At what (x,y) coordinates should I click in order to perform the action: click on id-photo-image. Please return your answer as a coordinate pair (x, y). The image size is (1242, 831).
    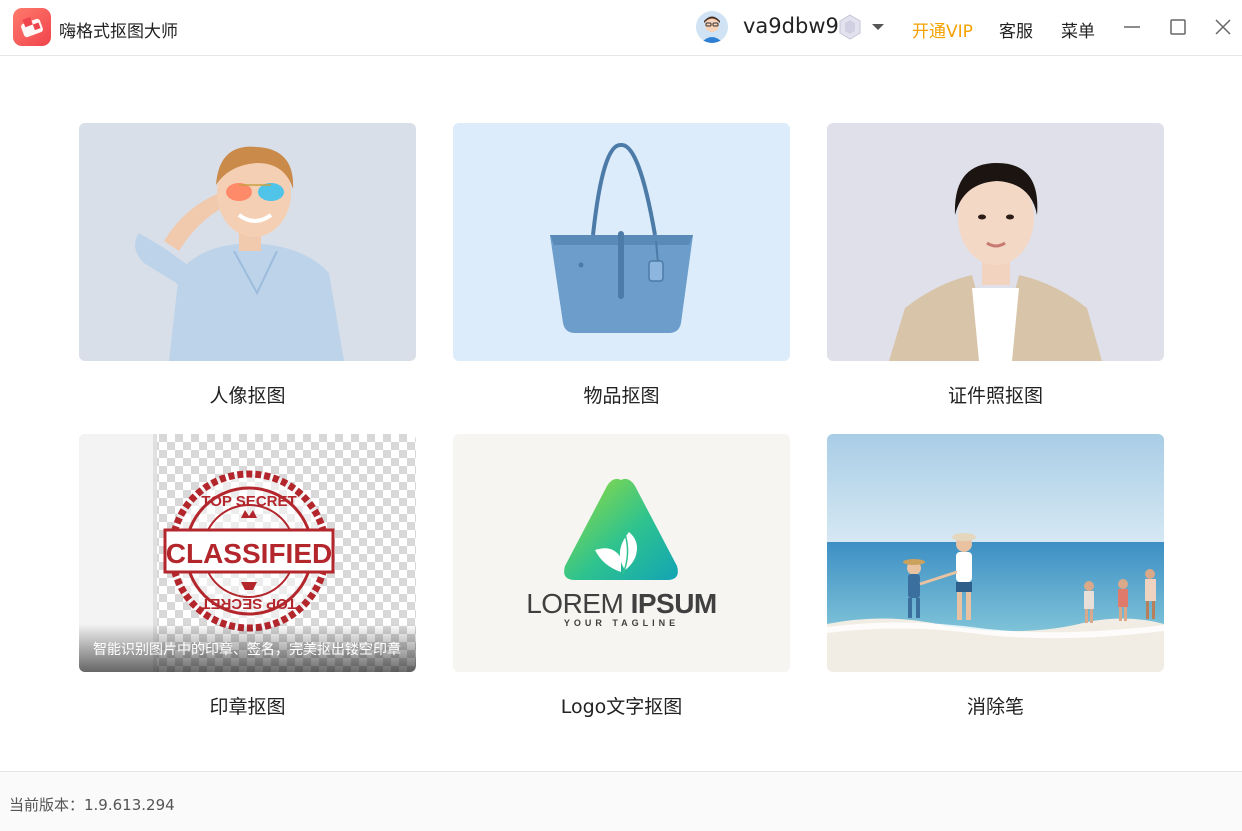
    Looking at the image, I should click on (995, 242).